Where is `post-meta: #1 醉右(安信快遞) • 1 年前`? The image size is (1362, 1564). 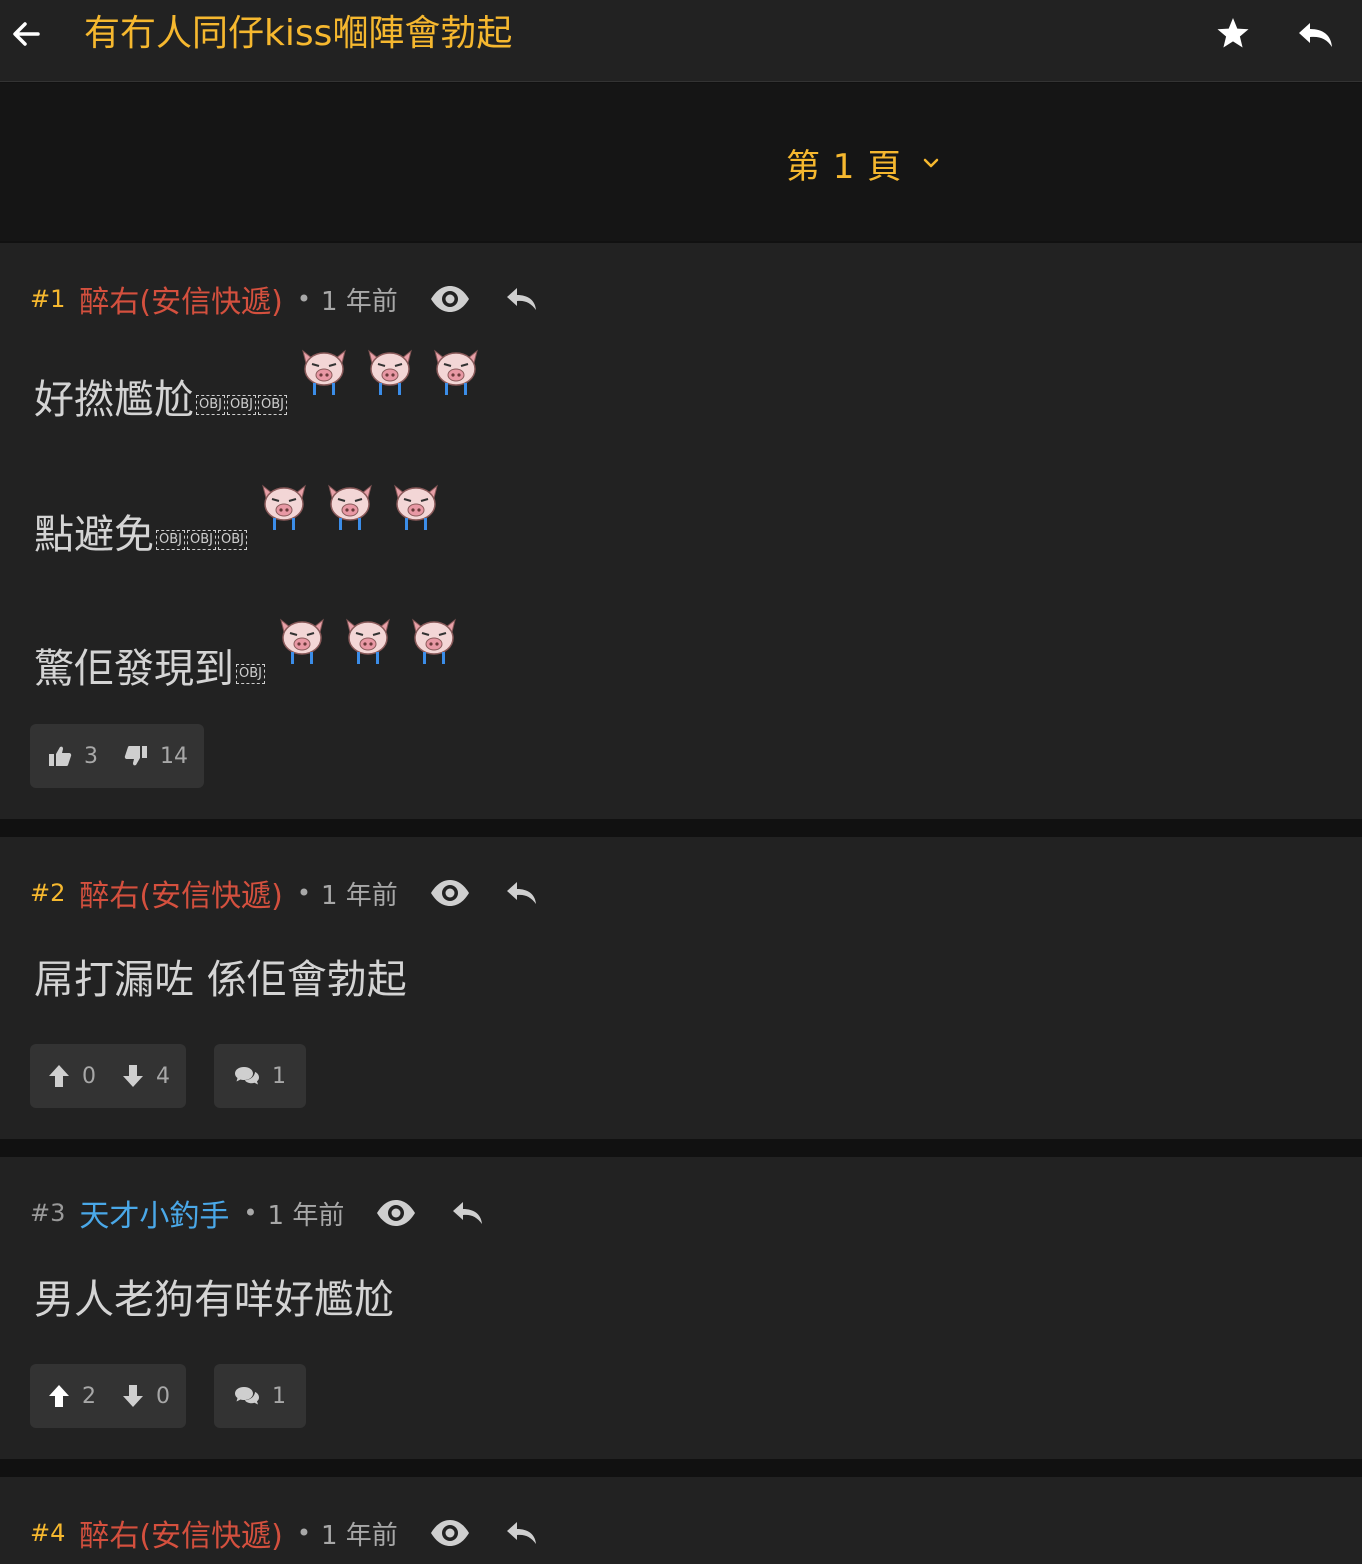 post-meta: #1 醉右(安信快遞) • 1 年前 is located at coordinates (287, 299).